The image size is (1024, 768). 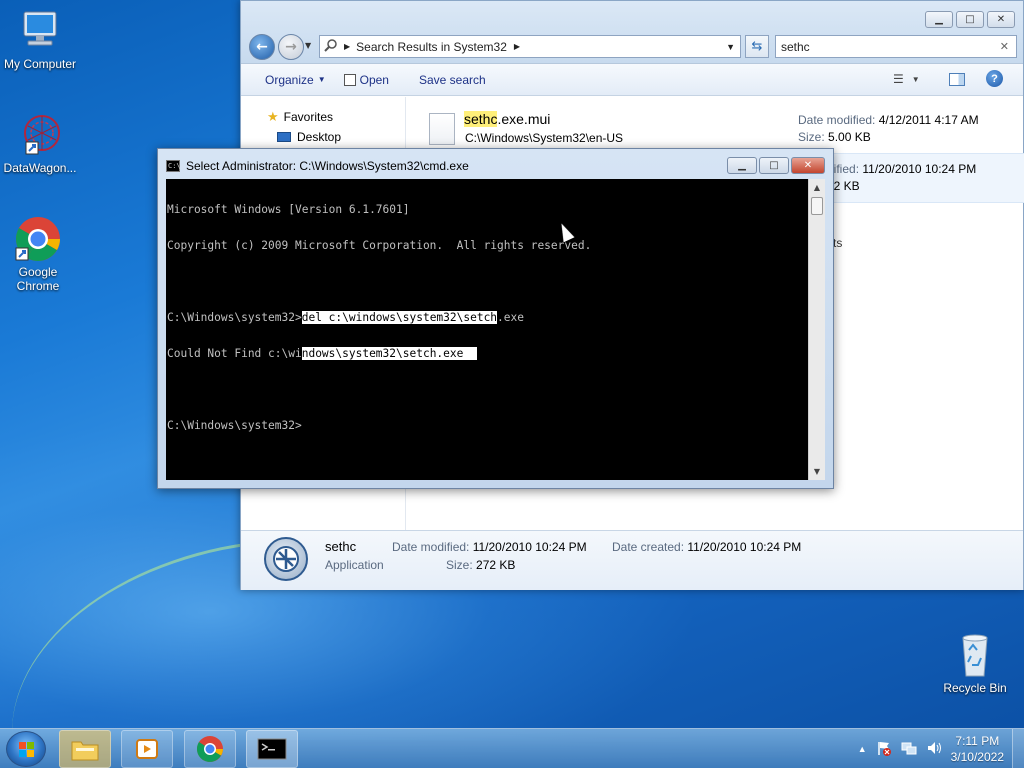 I want to click on desktop-icon-recycle-bin: Recycle Bin, so click(x=975, y=663).